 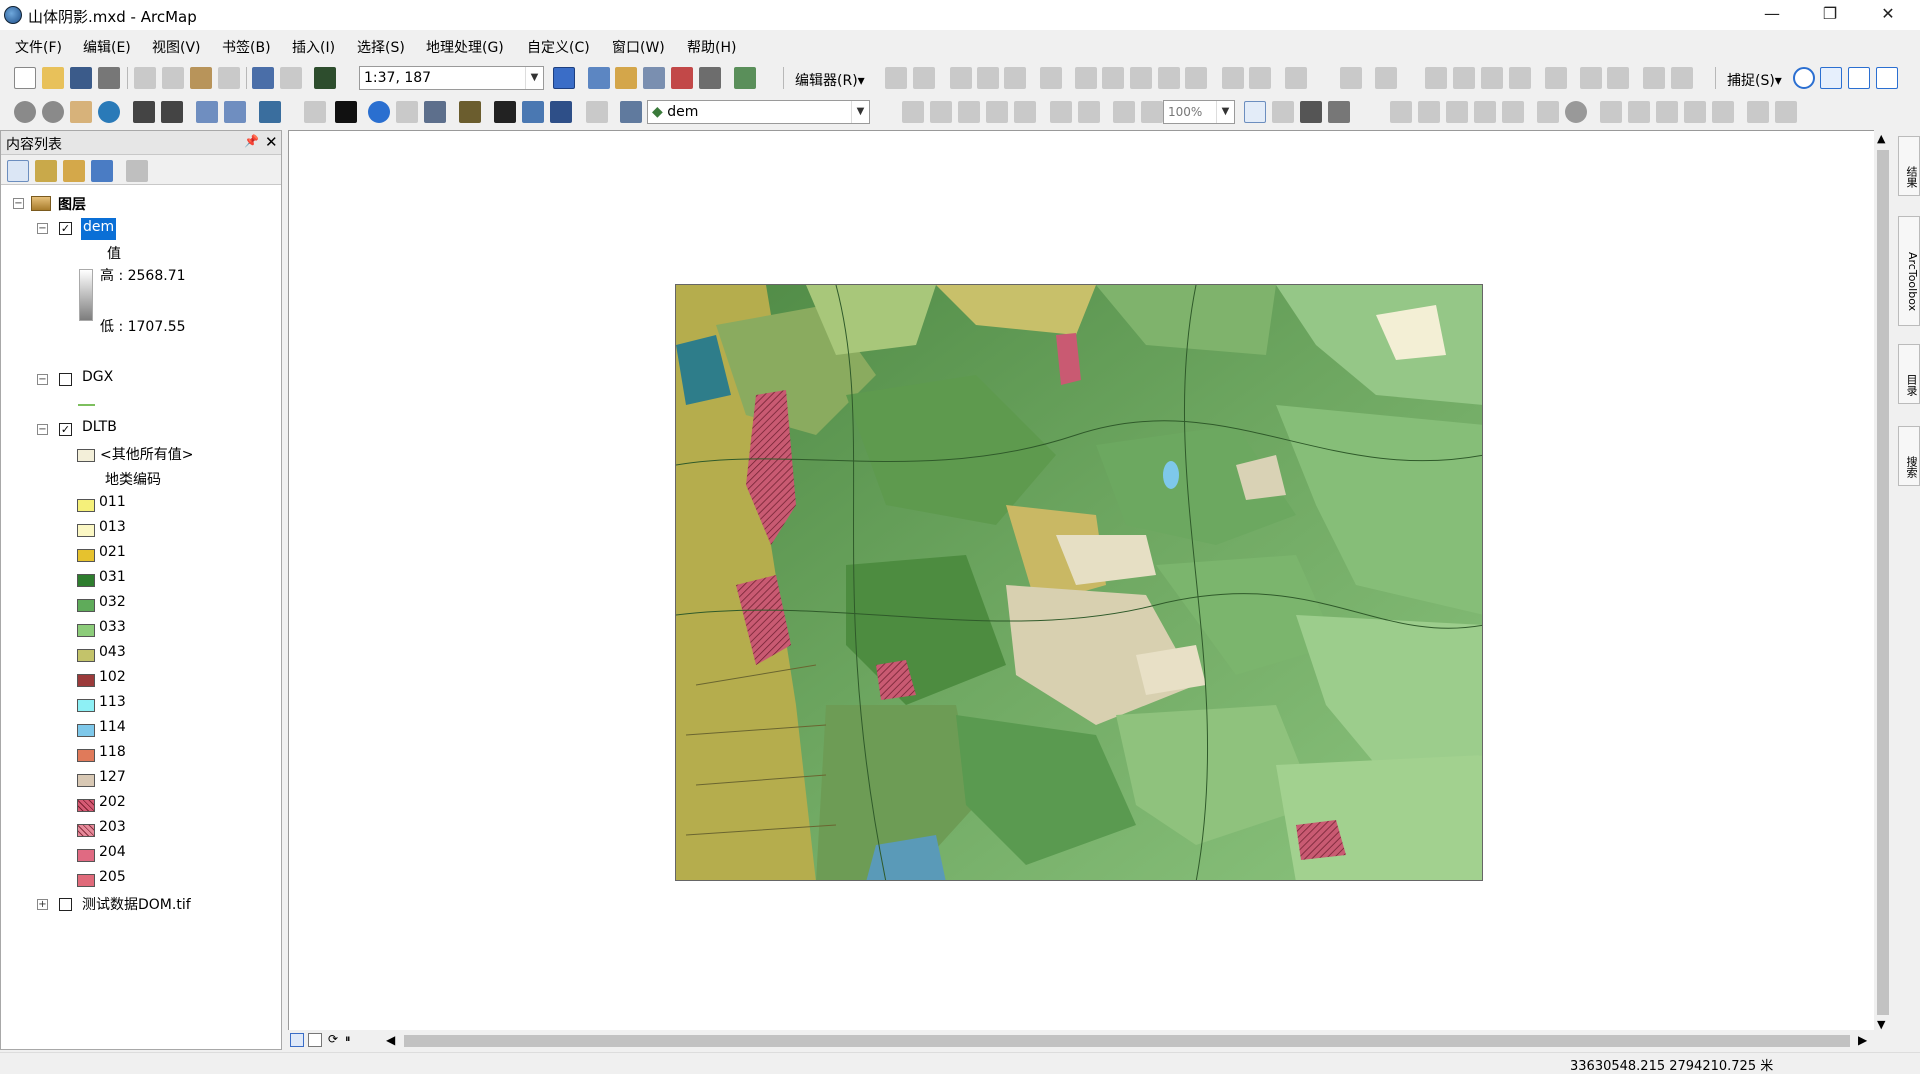 I want to click on shared-features-icon, so click(x=1520, y=78).